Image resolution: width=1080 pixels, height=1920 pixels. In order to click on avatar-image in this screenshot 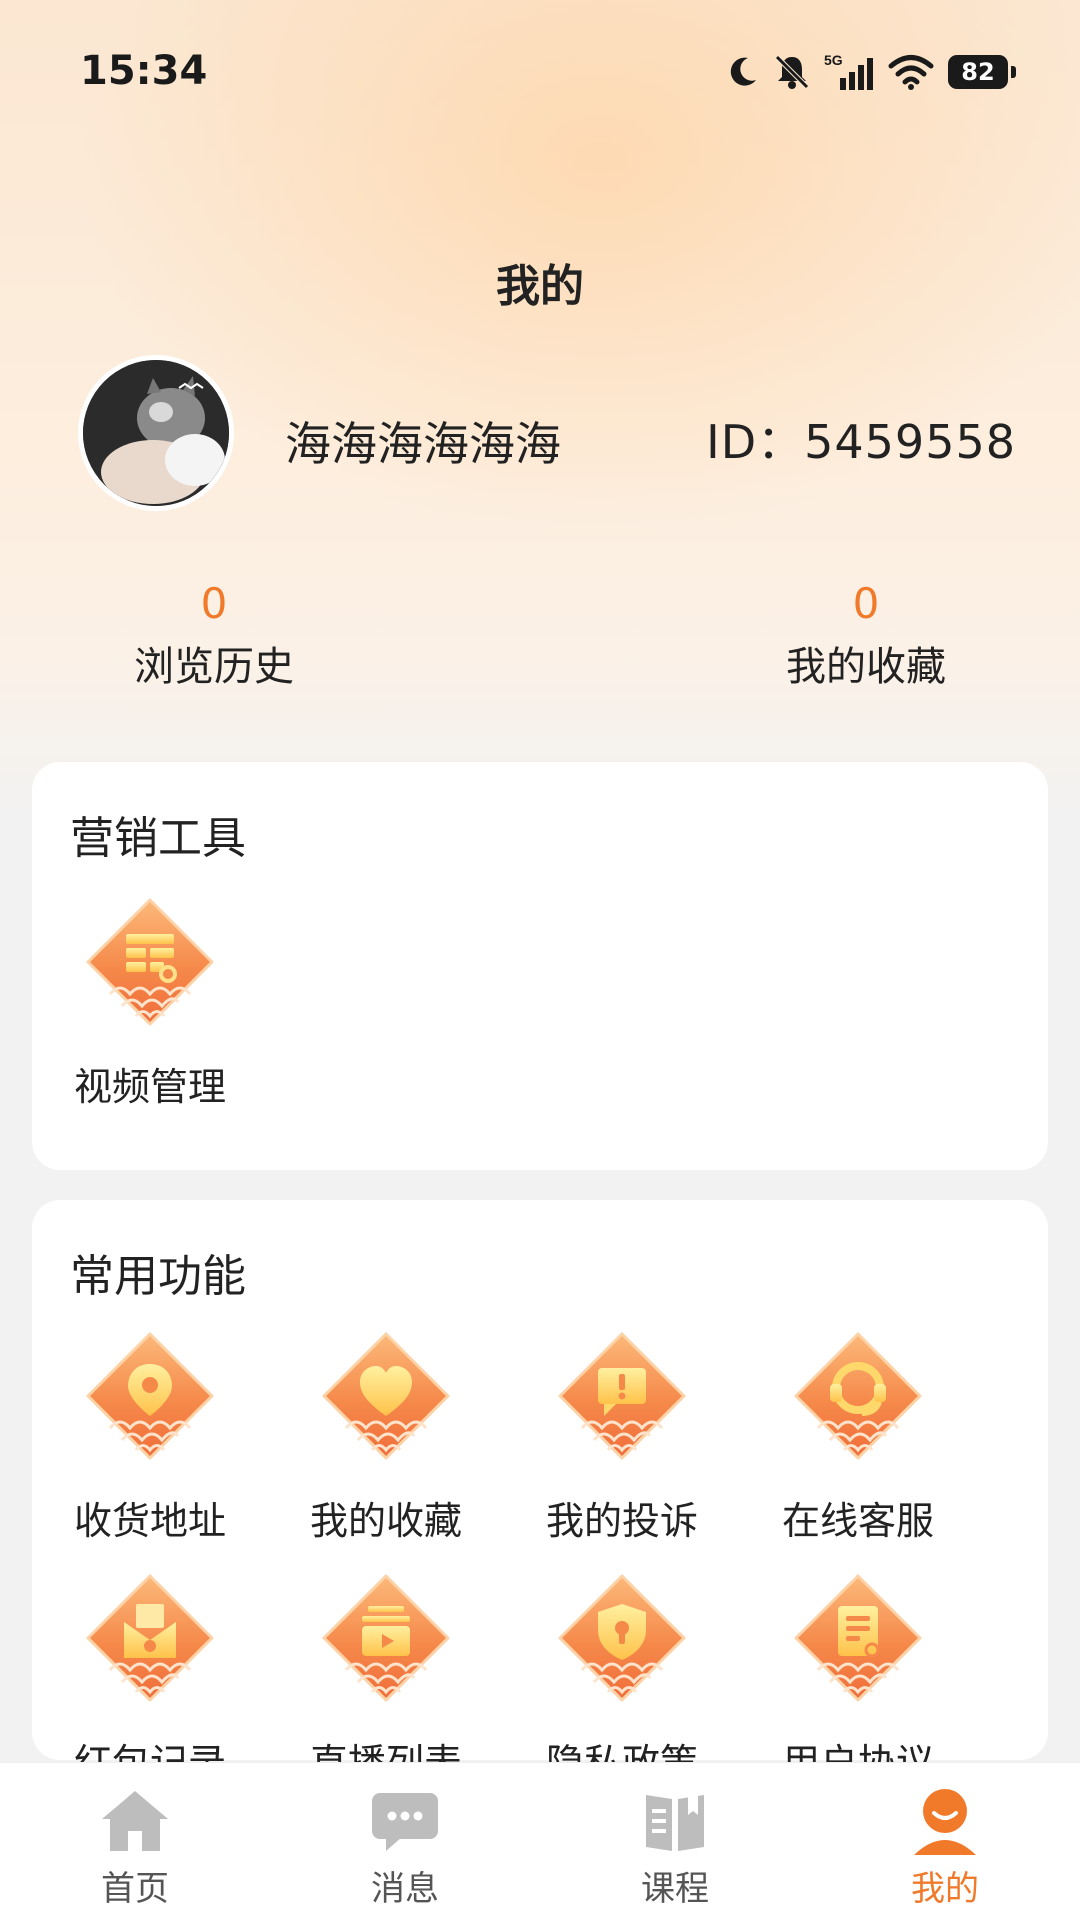, I will do `click(156, 433)`.